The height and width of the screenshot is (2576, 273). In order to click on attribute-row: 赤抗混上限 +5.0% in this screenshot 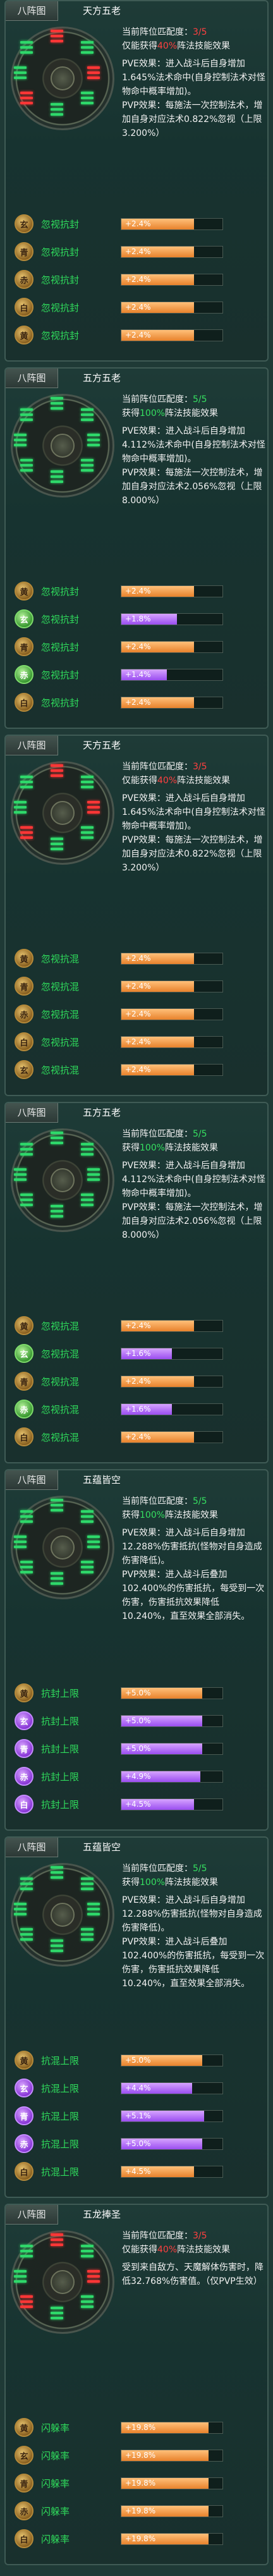, I will do `click(138, 2144)`.